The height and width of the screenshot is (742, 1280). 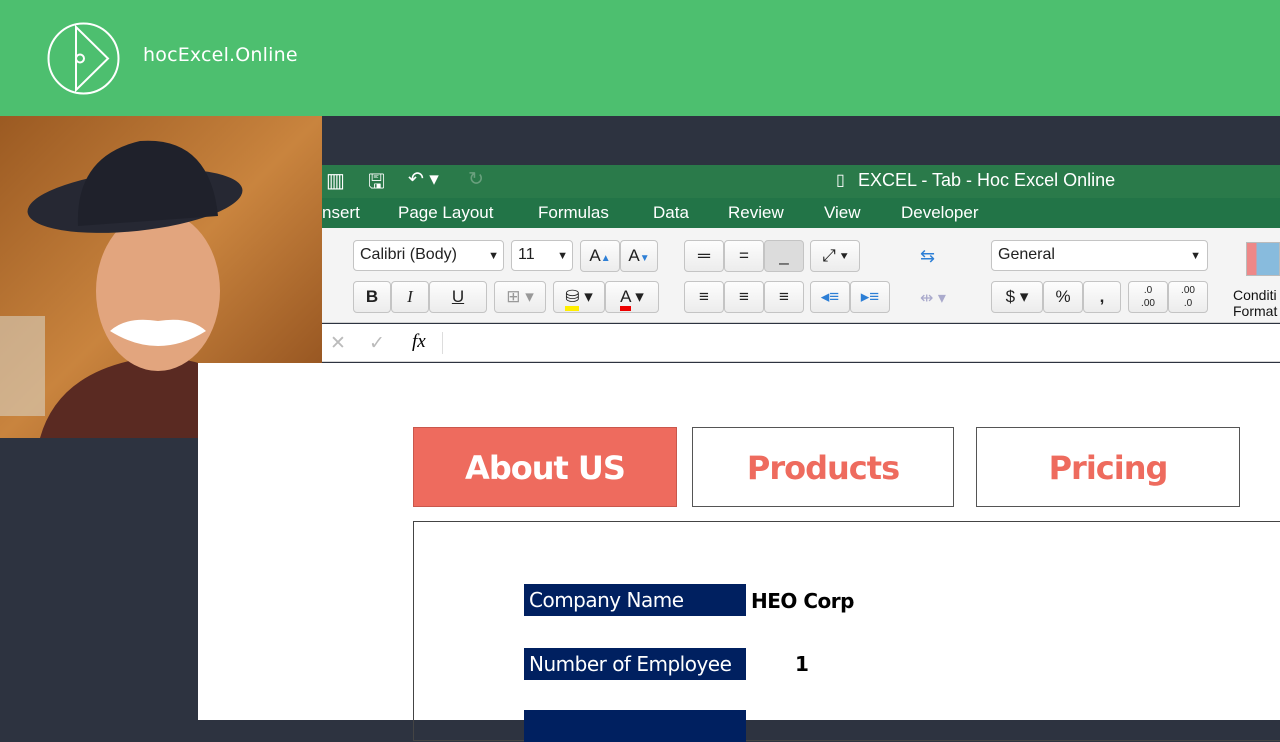 I want to click on products-button: Products, so click(x=823, y=467).